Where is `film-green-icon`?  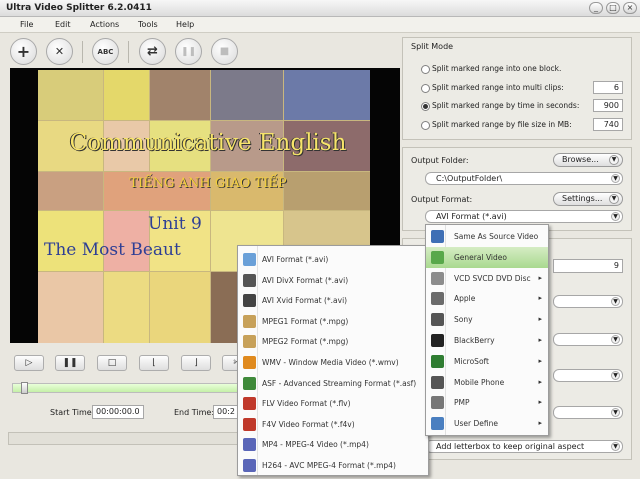 film-green-icon is located at coordinates (437, 257).